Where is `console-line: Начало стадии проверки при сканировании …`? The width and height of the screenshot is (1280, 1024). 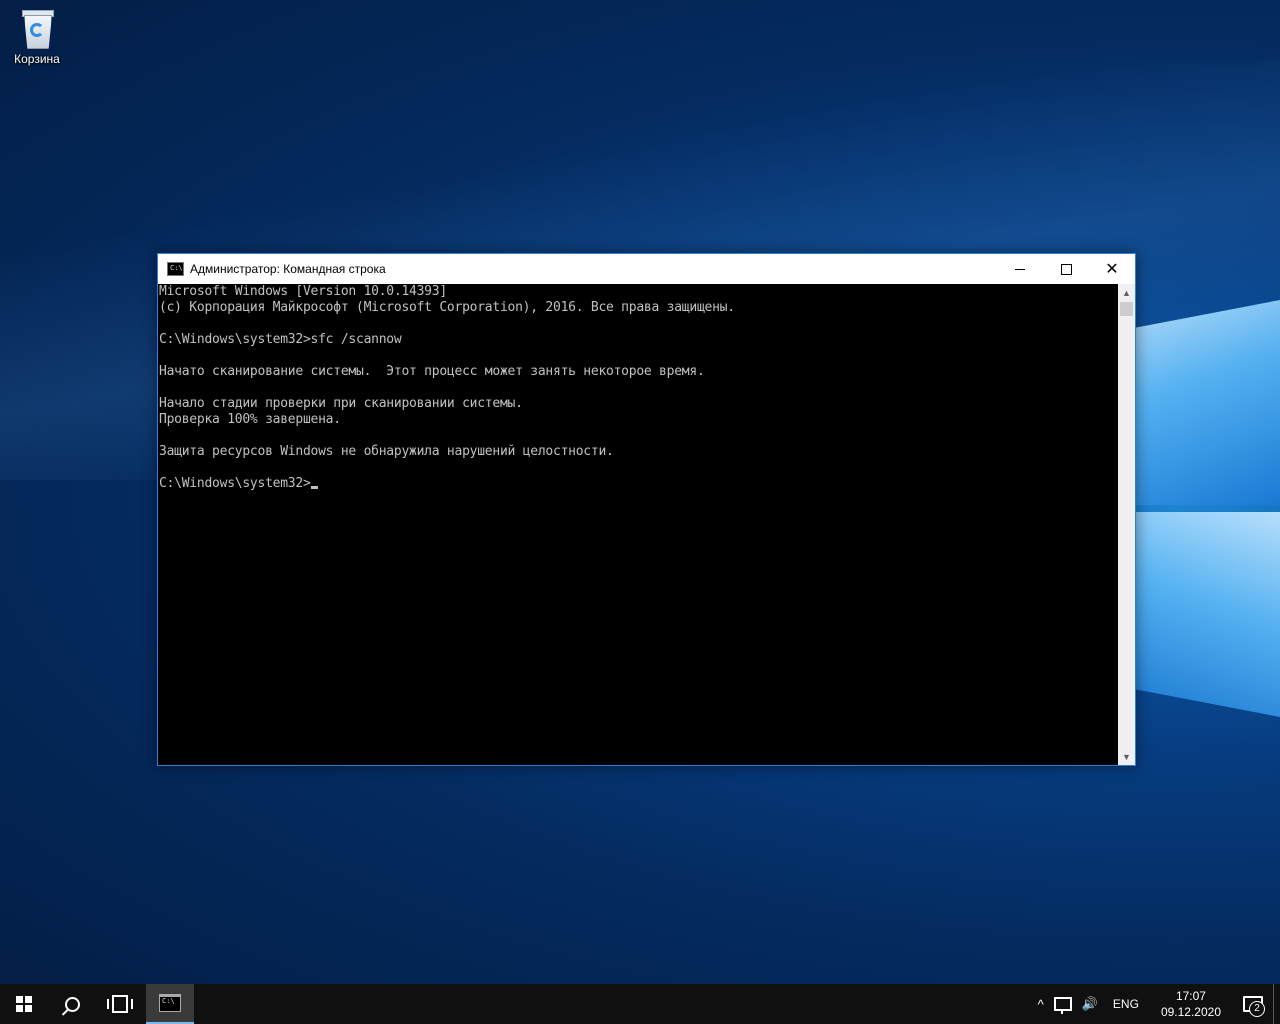
console-line: Начало стадии проверки при сканировании … is located at coordinates (341, 403).